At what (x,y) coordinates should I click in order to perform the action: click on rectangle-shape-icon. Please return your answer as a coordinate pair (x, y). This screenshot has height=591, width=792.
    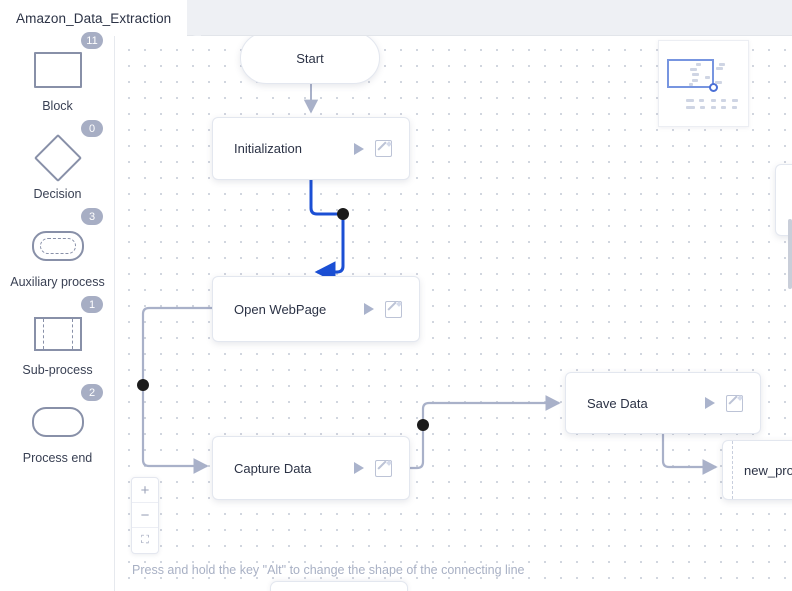
    Looking at the image, I should click on (57, 70).